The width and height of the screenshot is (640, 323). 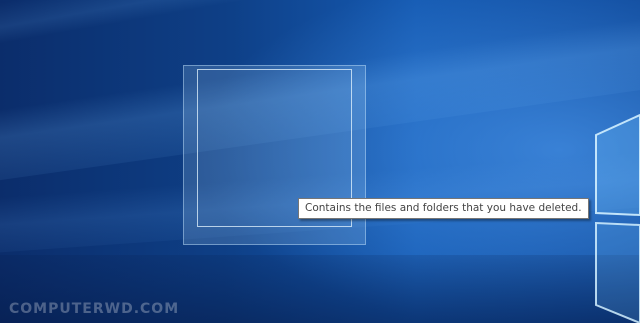 I want to click on watermark: COMPUTERWD.COM, so click(x=94, y=309).